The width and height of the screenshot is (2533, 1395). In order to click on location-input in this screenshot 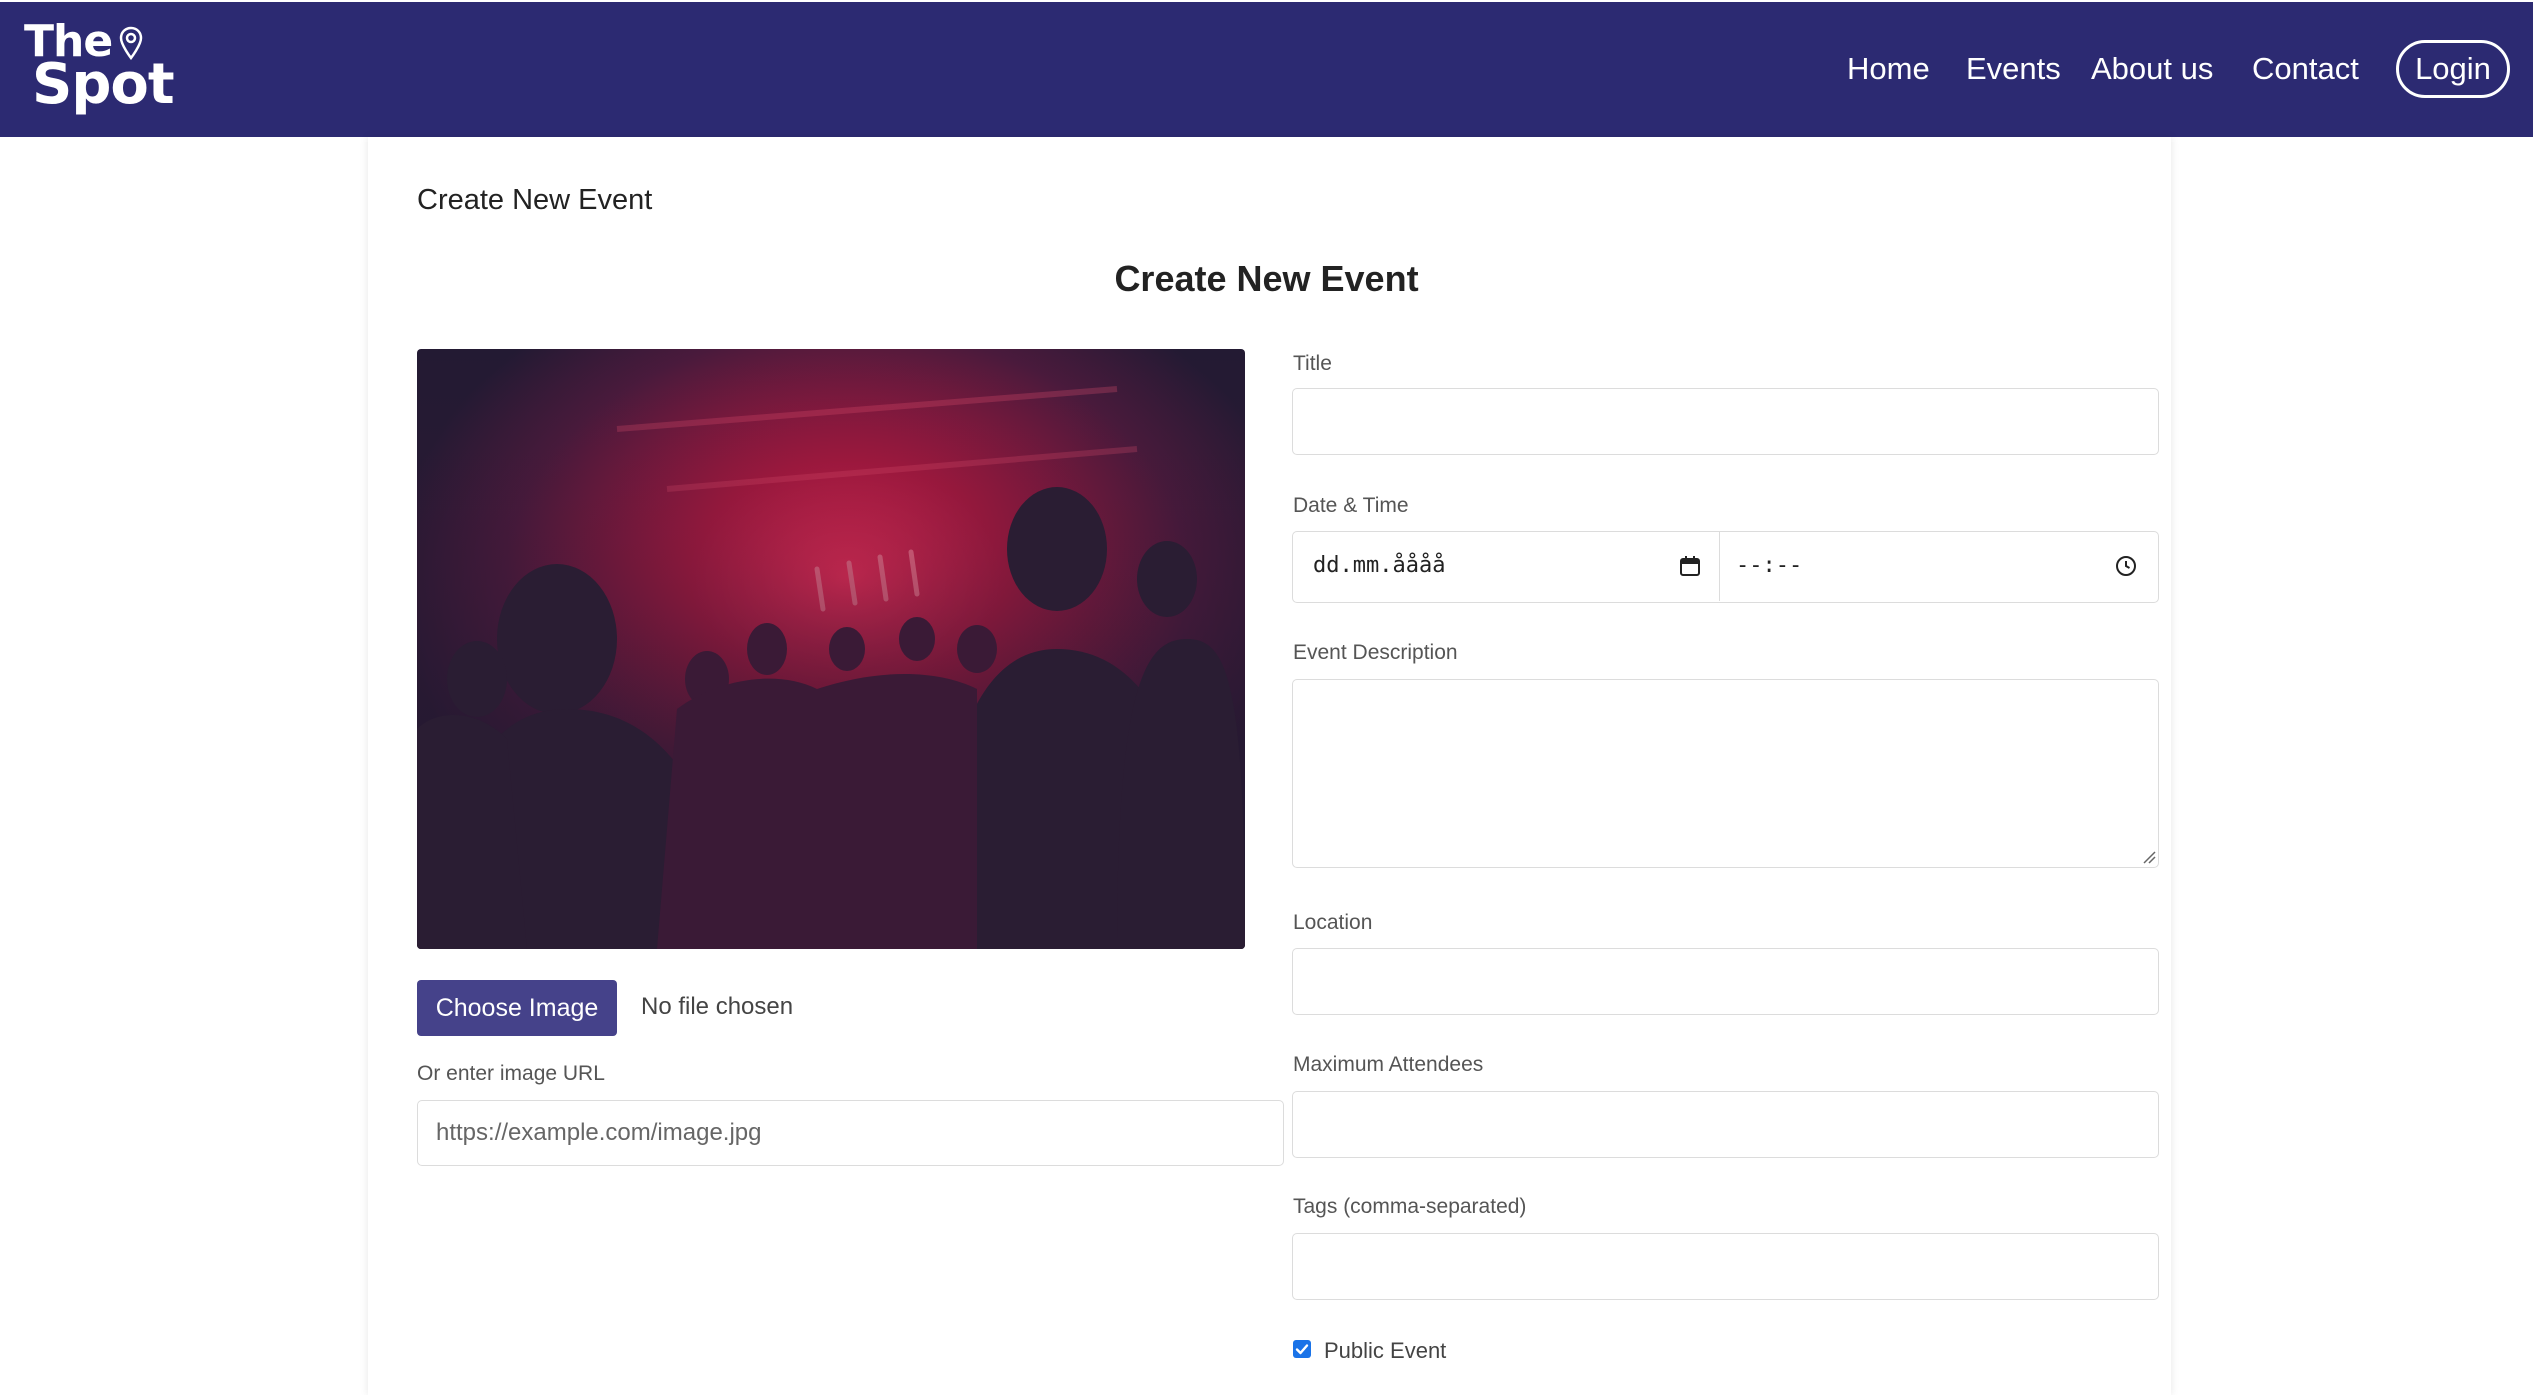, I will do `click(1725, 981)`.